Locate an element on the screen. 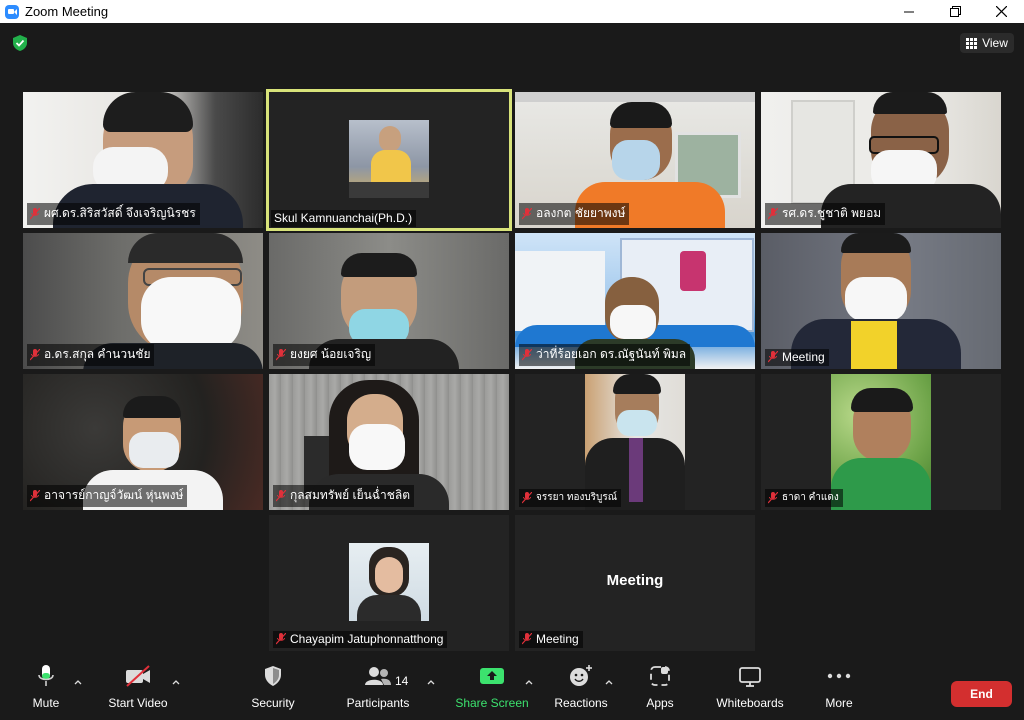 This screenshot has width=1024, height=720. video-tile-6: ว่าที่ร้อยเอก ดร.ณัฐนันท์ พิมล is located at coordinates (635, 301).